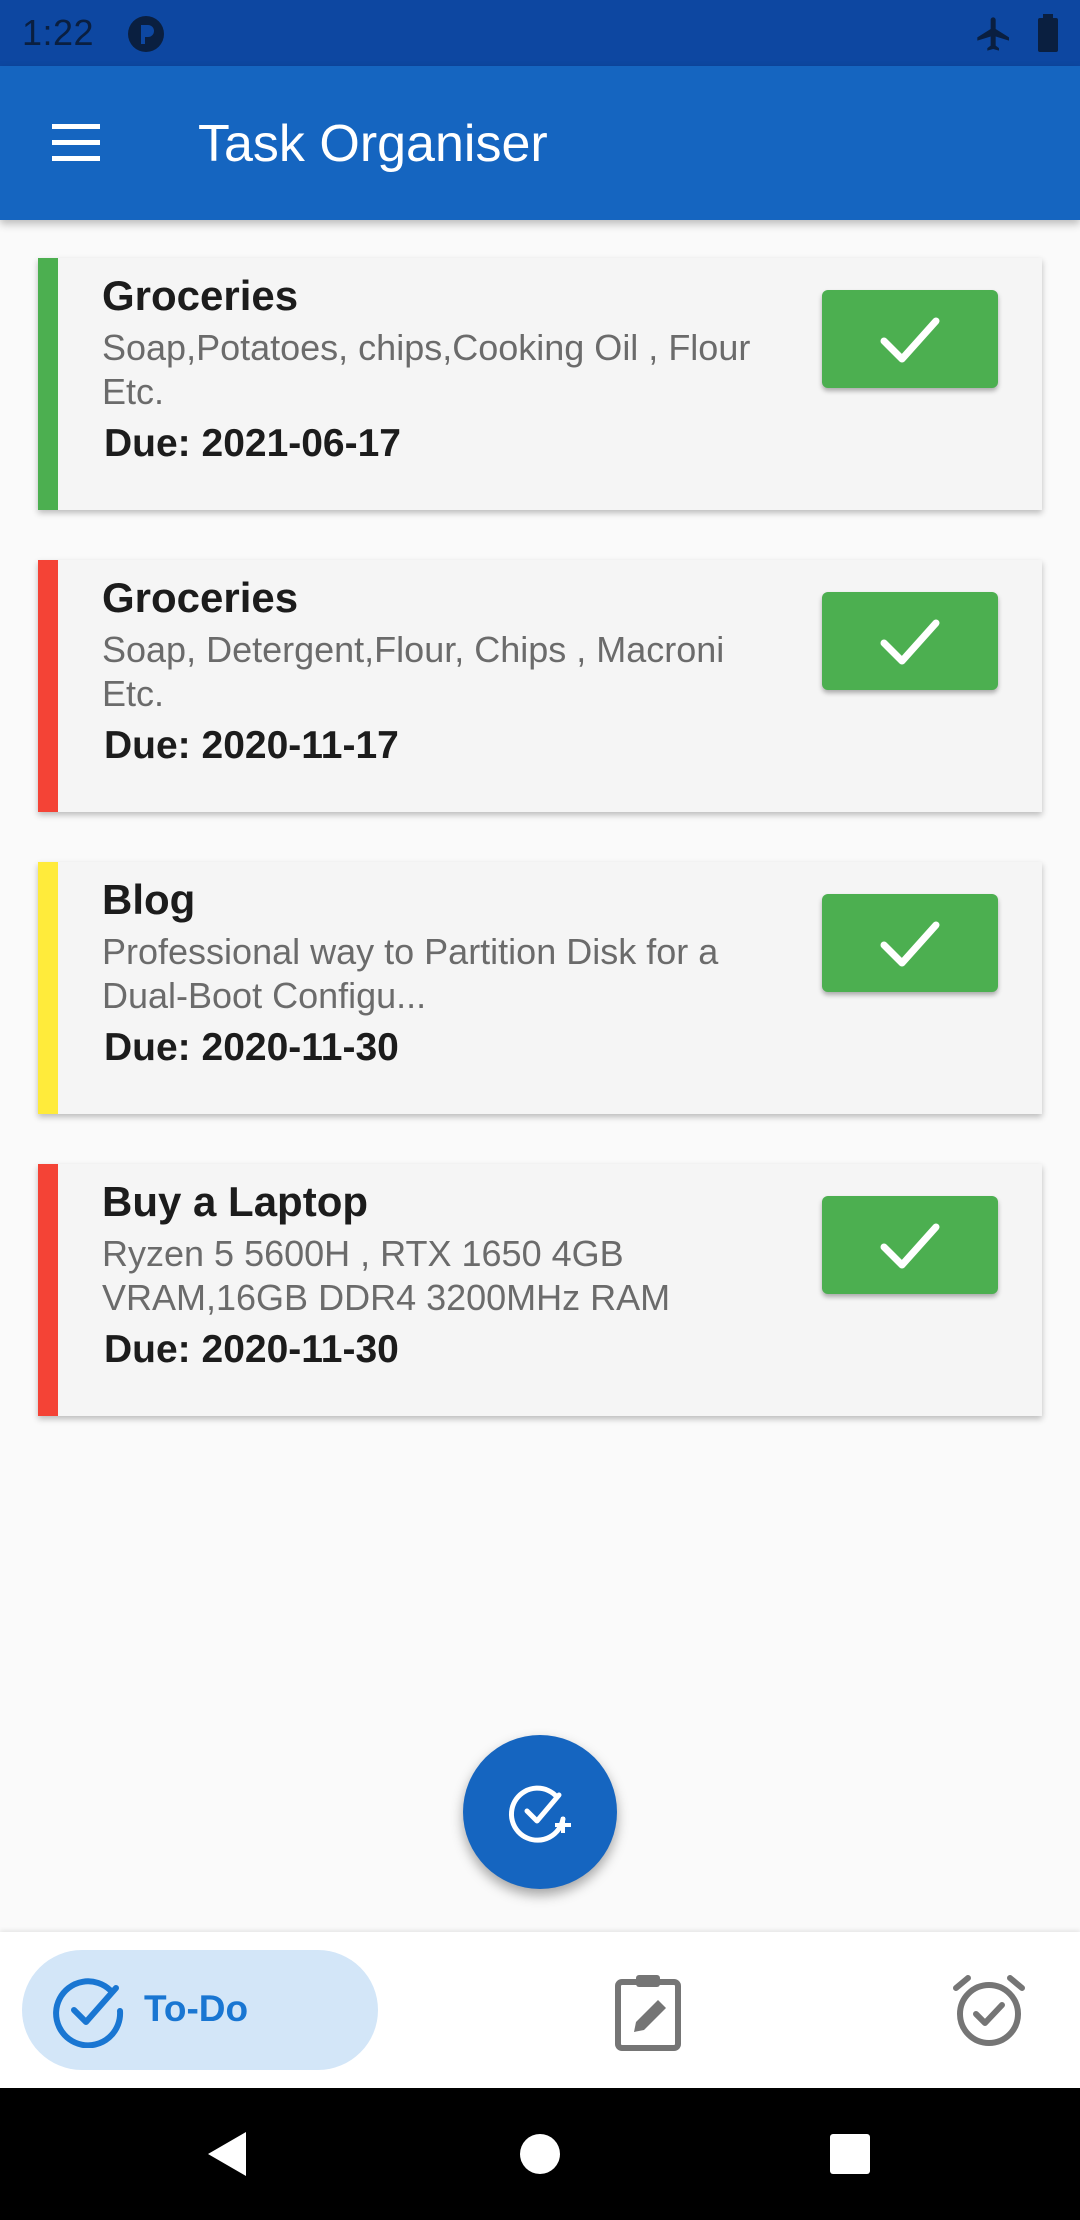 The width and height of the screenshot is (1080, 2220). What do you see at coordinates (989, 2011) in the screenshot?
I see `alarm-check-icon` at bounding box center [989, 2011].